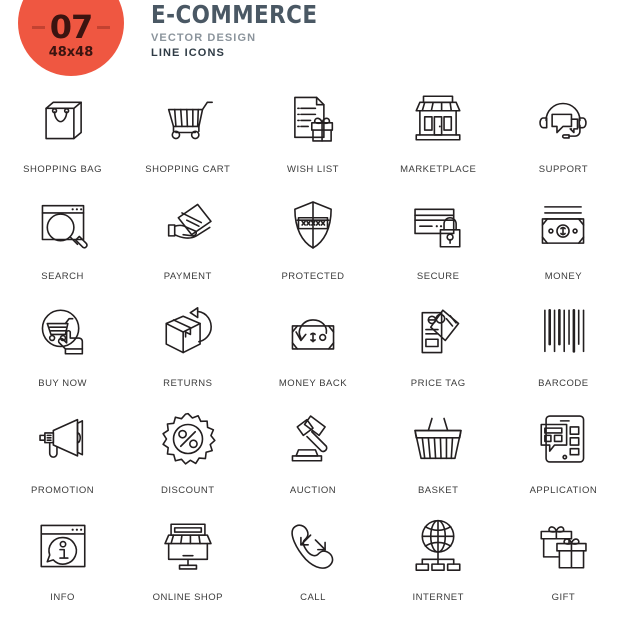 The height and width of the screenshot is (626, 626). What do you see at coordinates (438, 276) in the screenshot?
I see `icon-label: SECURE` at bounding box center [438, 276].